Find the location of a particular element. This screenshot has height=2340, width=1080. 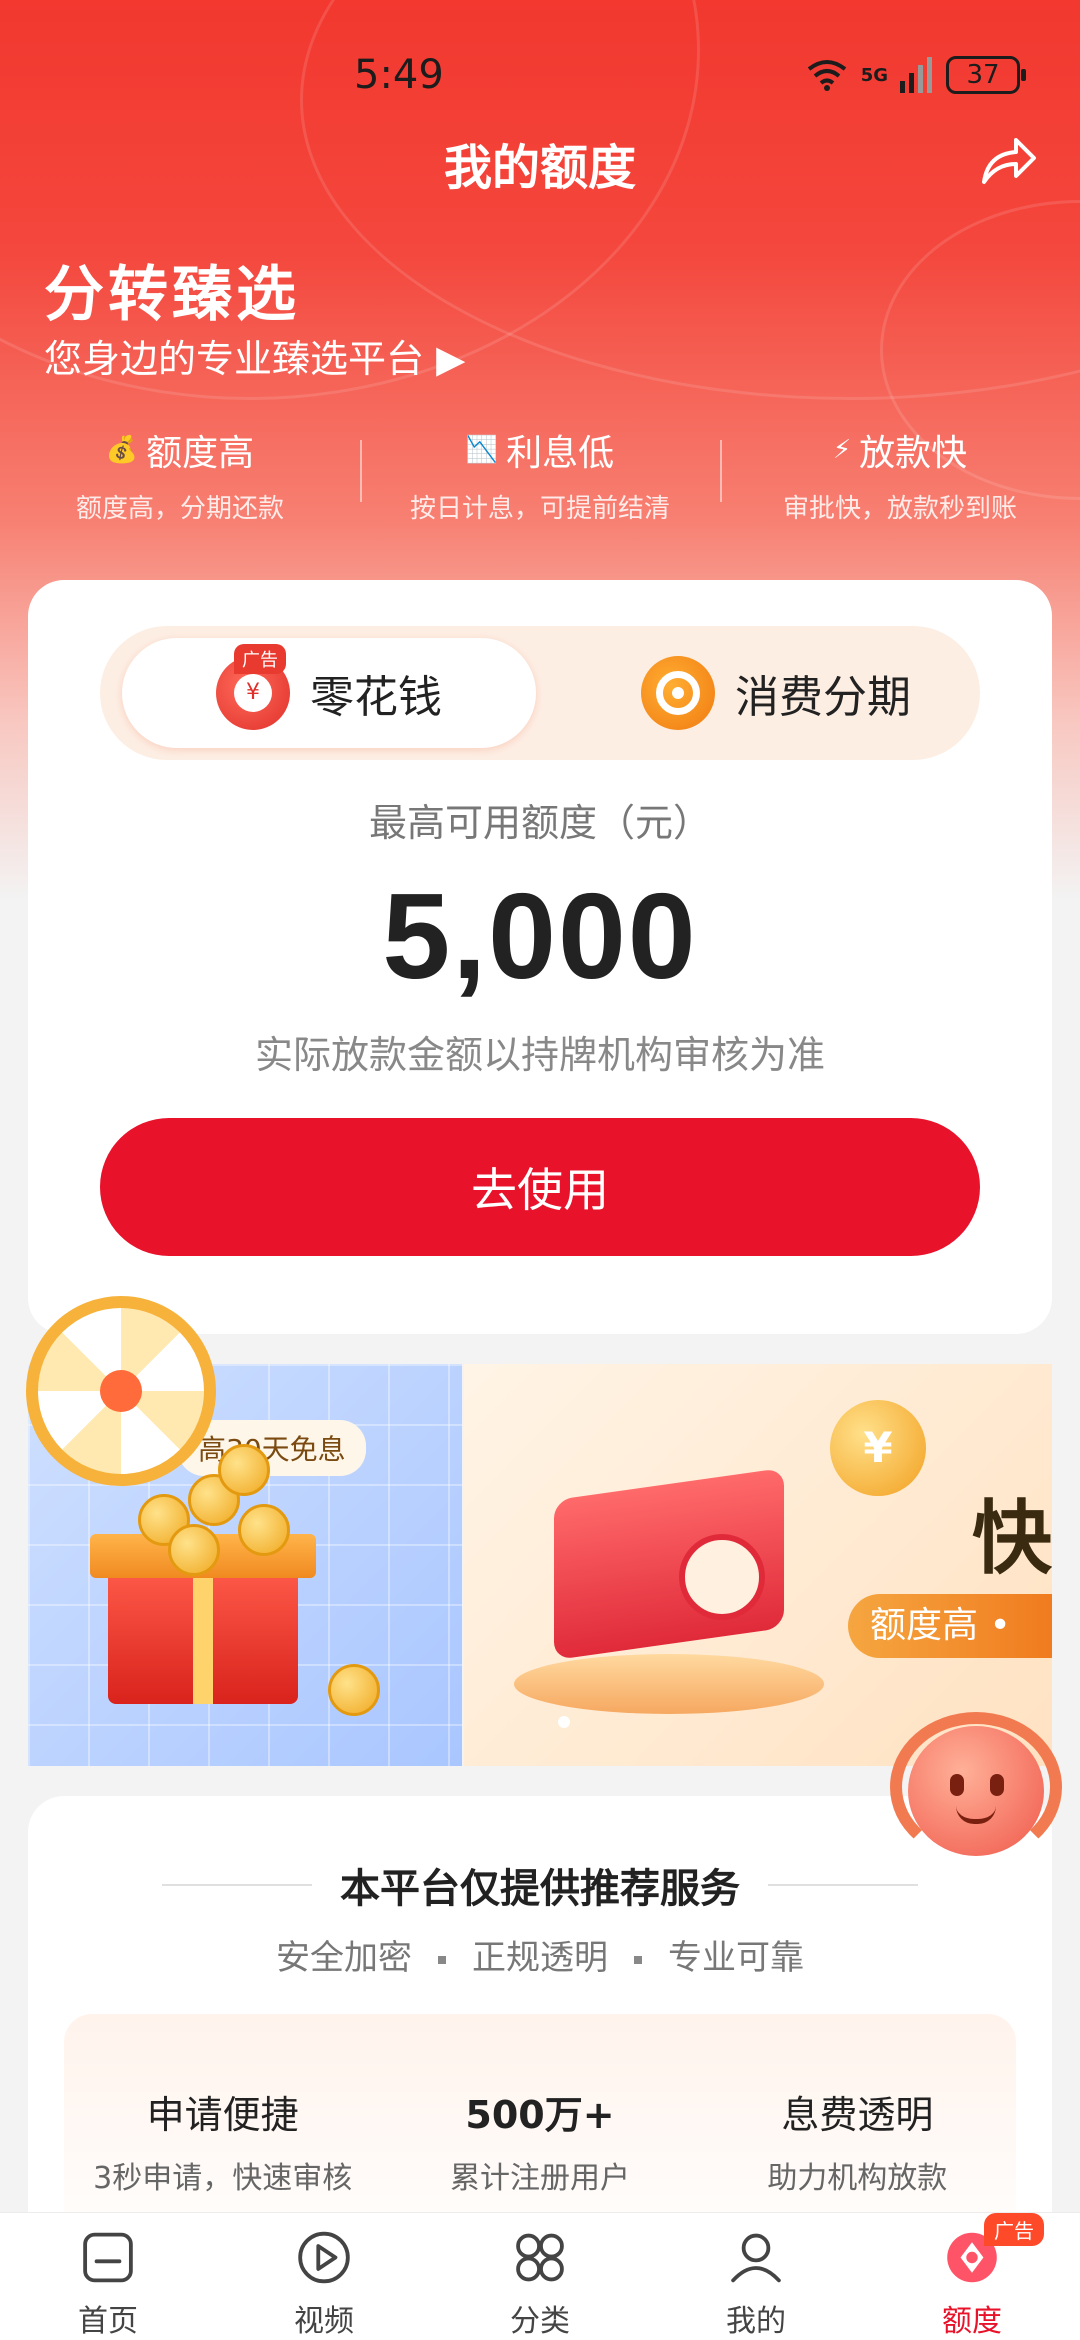

tab-home: 首页 is located at coordinates (108, 2276).